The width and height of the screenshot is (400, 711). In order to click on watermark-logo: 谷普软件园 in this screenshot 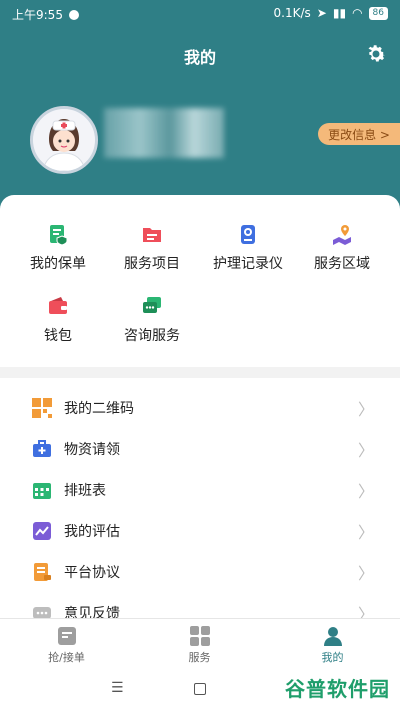, I will do `click(337, 689)`.